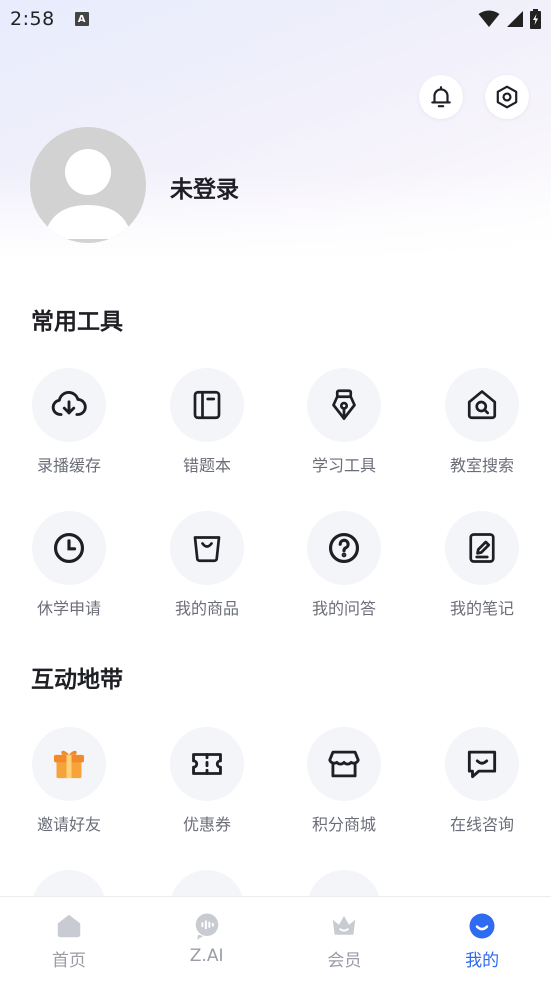 Image resolution: width=551 pixels, height=981 pixels. I want to click on ai-voice-icon, so click(206, 926).